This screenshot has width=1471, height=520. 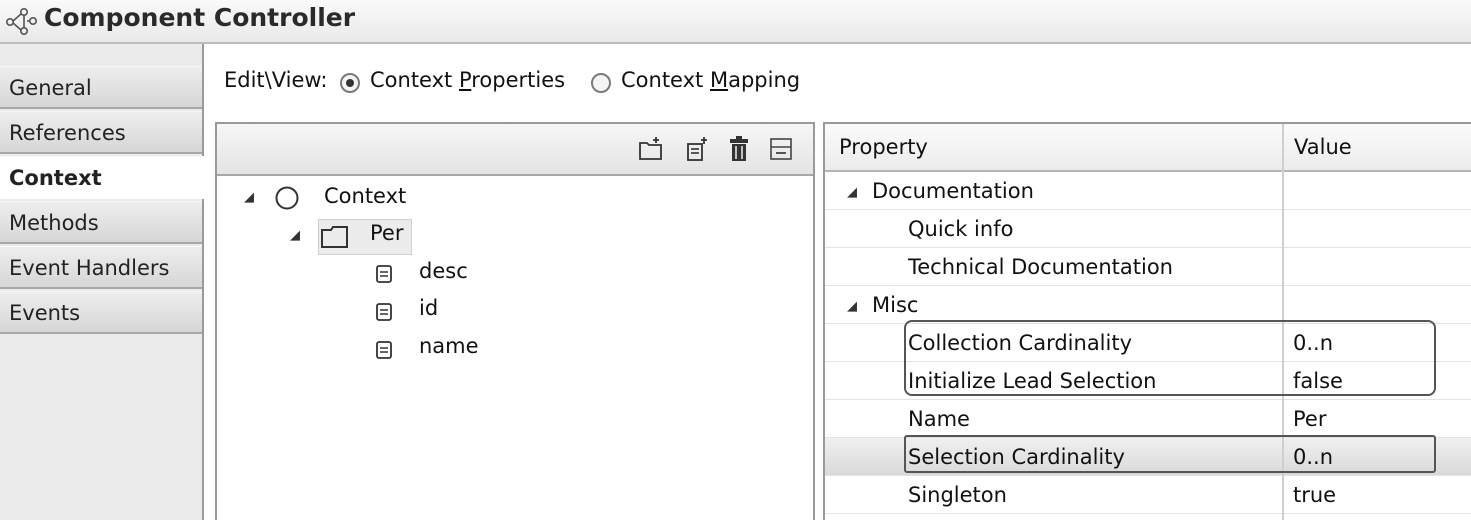 What do you see at coordinates (852, 192) in the screenshot?
I see `documentation-expand-toggle: ◢` at bounding box center [852, 192].